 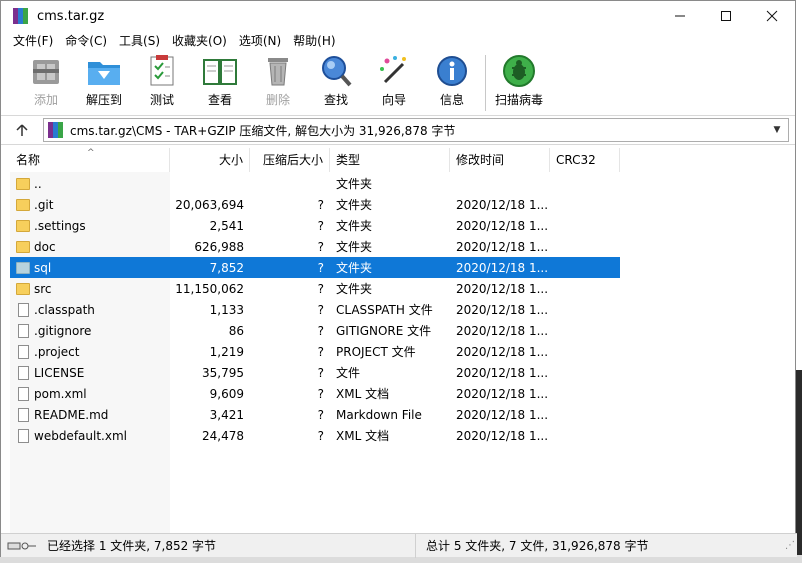 What do you see at coordinates (60, 225) in the screenshot?
I see `file-name: .settings` at bounding box center [60, 225].